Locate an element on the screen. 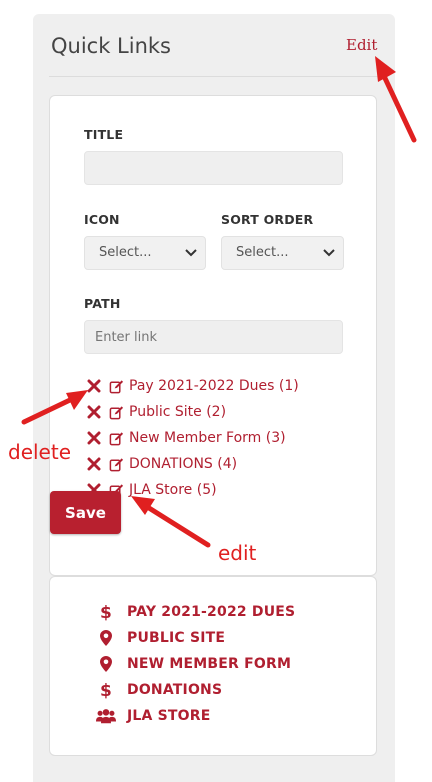 The image size is (432, 782). delete-annotation: delete is located at coordinates (40, 452).